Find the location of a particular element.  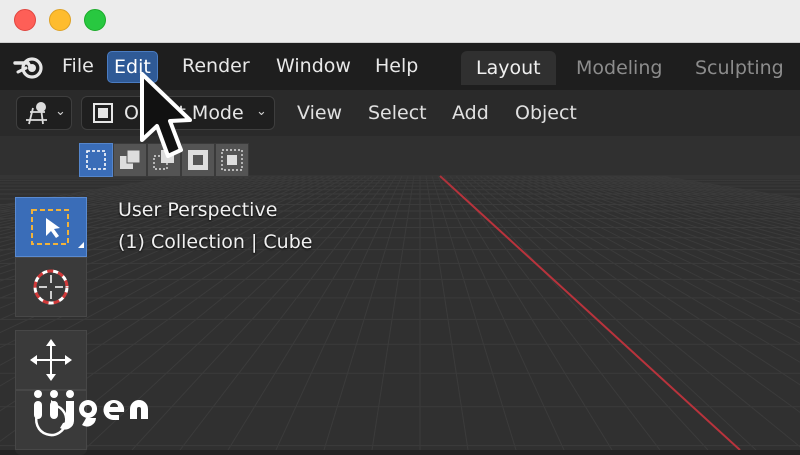

select-intersect-button is located at coordinates (232, 160).